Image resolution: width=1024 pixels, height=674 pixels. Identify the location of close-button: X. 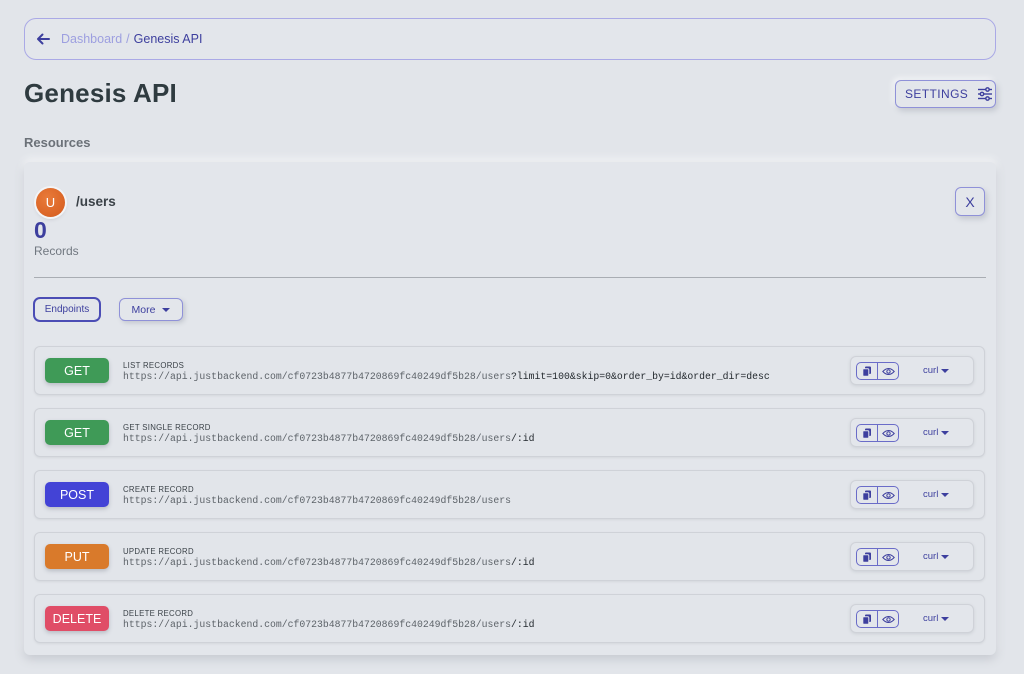
(970, 201).